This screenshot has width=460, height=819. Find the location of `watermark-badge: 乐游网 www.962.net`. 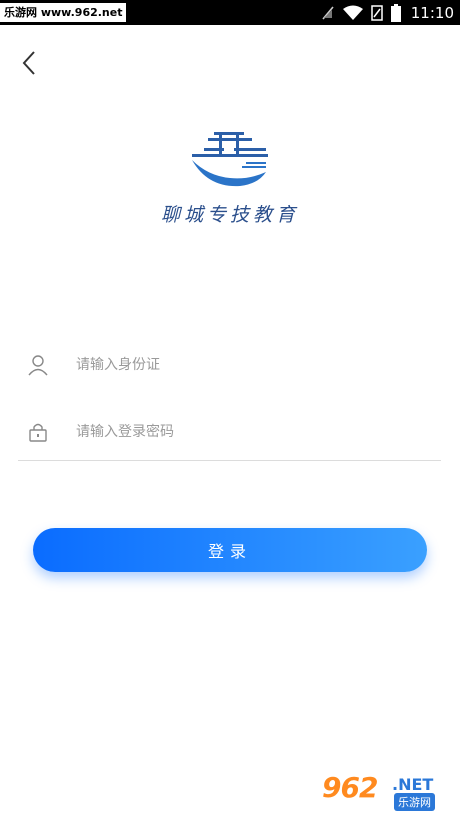

watermark-badge: 乐游网 www.962.net is located at coordinates (63, 12).